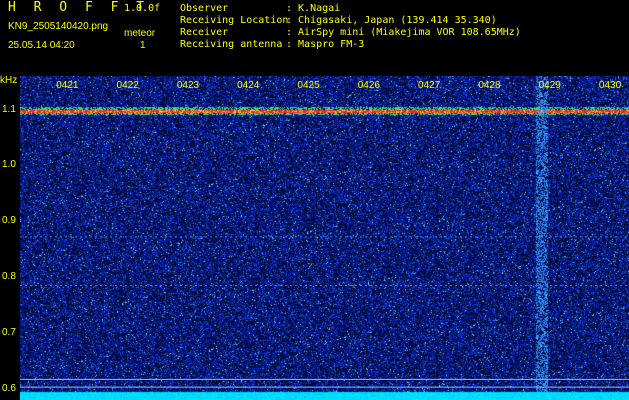  Describe the element at coordinates (308, 85) in the screenshot. I see `x-tick-label: 0425` at that location.